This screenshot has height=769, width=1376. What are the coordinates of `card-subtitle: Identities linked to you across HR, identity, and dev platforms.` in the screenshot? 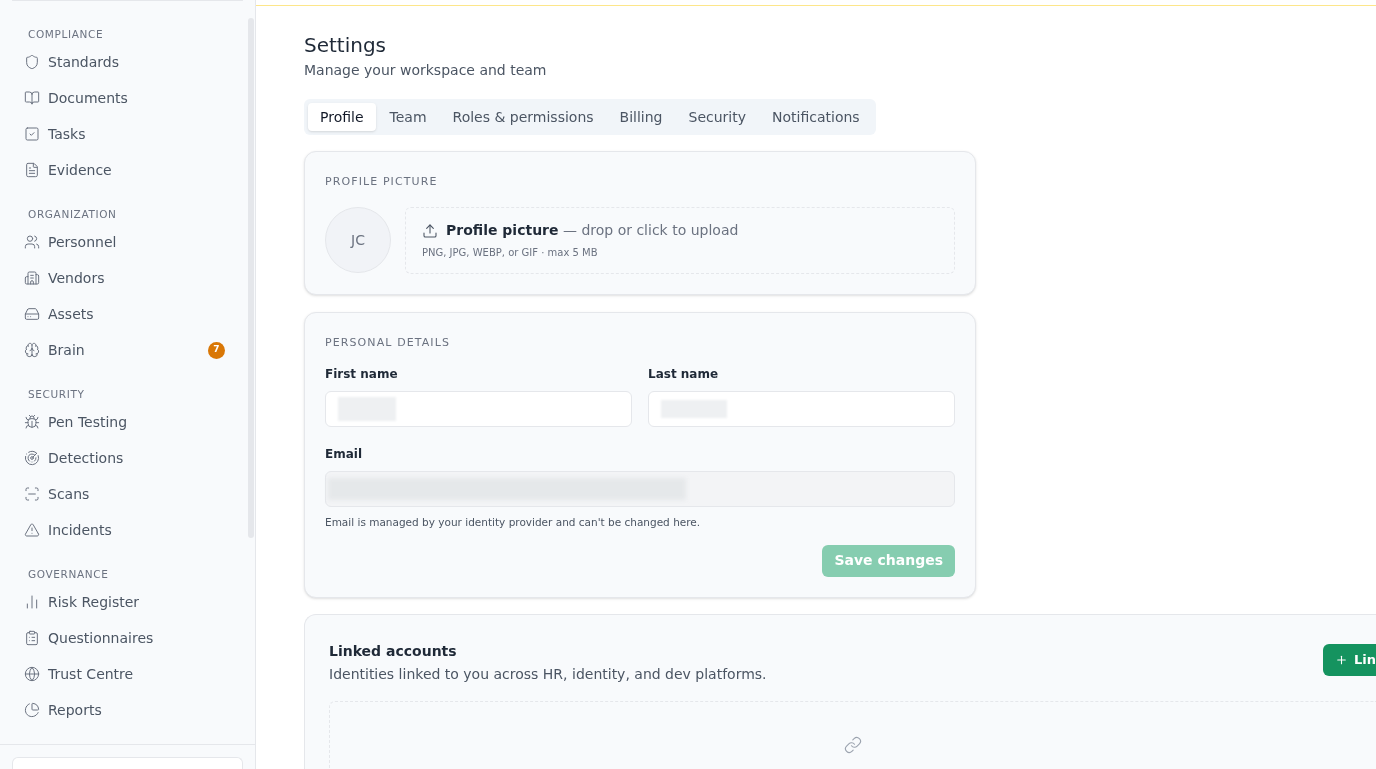 It's located at (548, 674).